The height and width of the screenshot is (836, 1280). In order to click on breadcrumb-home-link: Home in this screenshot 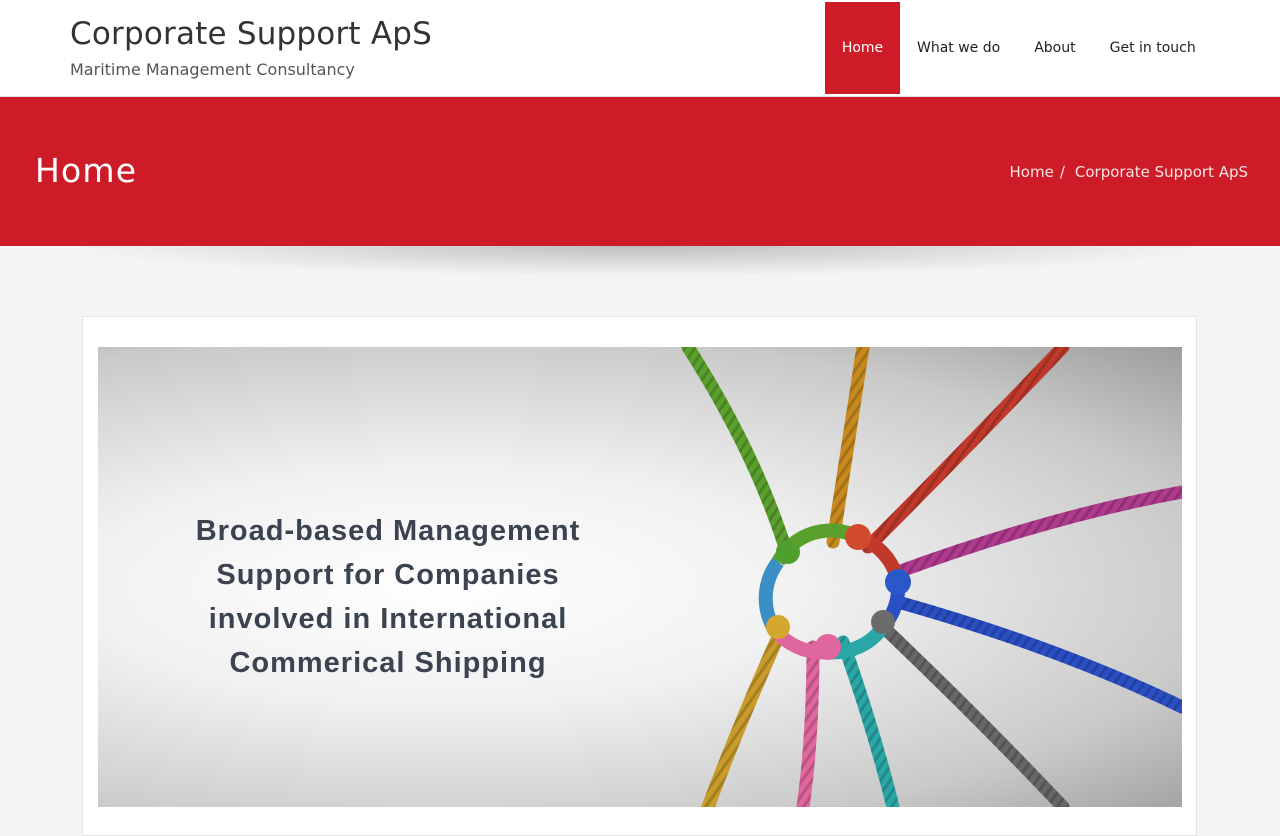, I will do `click(1032, 172)`.